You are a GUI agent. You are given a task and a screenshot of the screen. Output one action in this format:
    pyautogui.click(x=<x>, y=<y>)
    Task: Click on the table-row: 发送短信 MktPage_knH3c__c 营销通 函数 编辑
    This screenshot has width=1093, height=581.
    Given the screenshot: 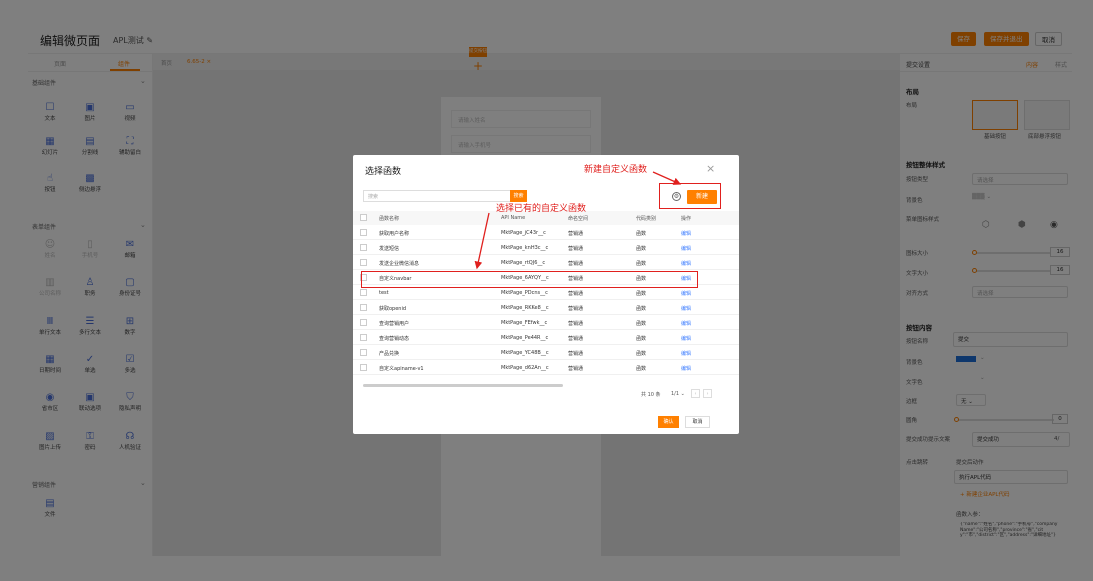 What is the action you would take?
    pyautogui.click(x=546, y=247)
    